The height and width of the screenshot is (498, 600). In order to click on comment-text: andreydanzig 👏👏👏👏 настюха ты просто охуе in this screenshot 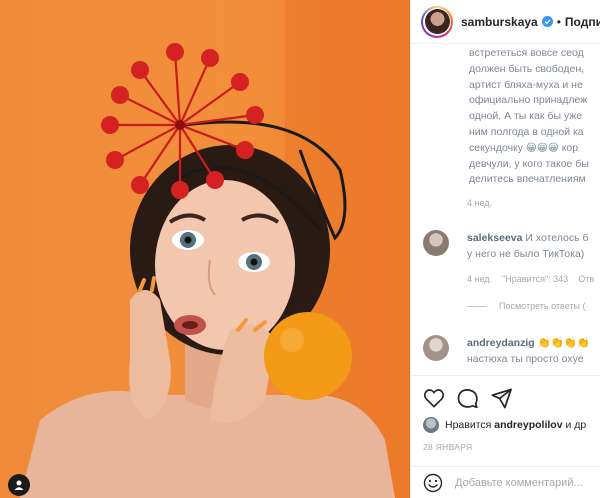, I will do `click(533, 351)`.